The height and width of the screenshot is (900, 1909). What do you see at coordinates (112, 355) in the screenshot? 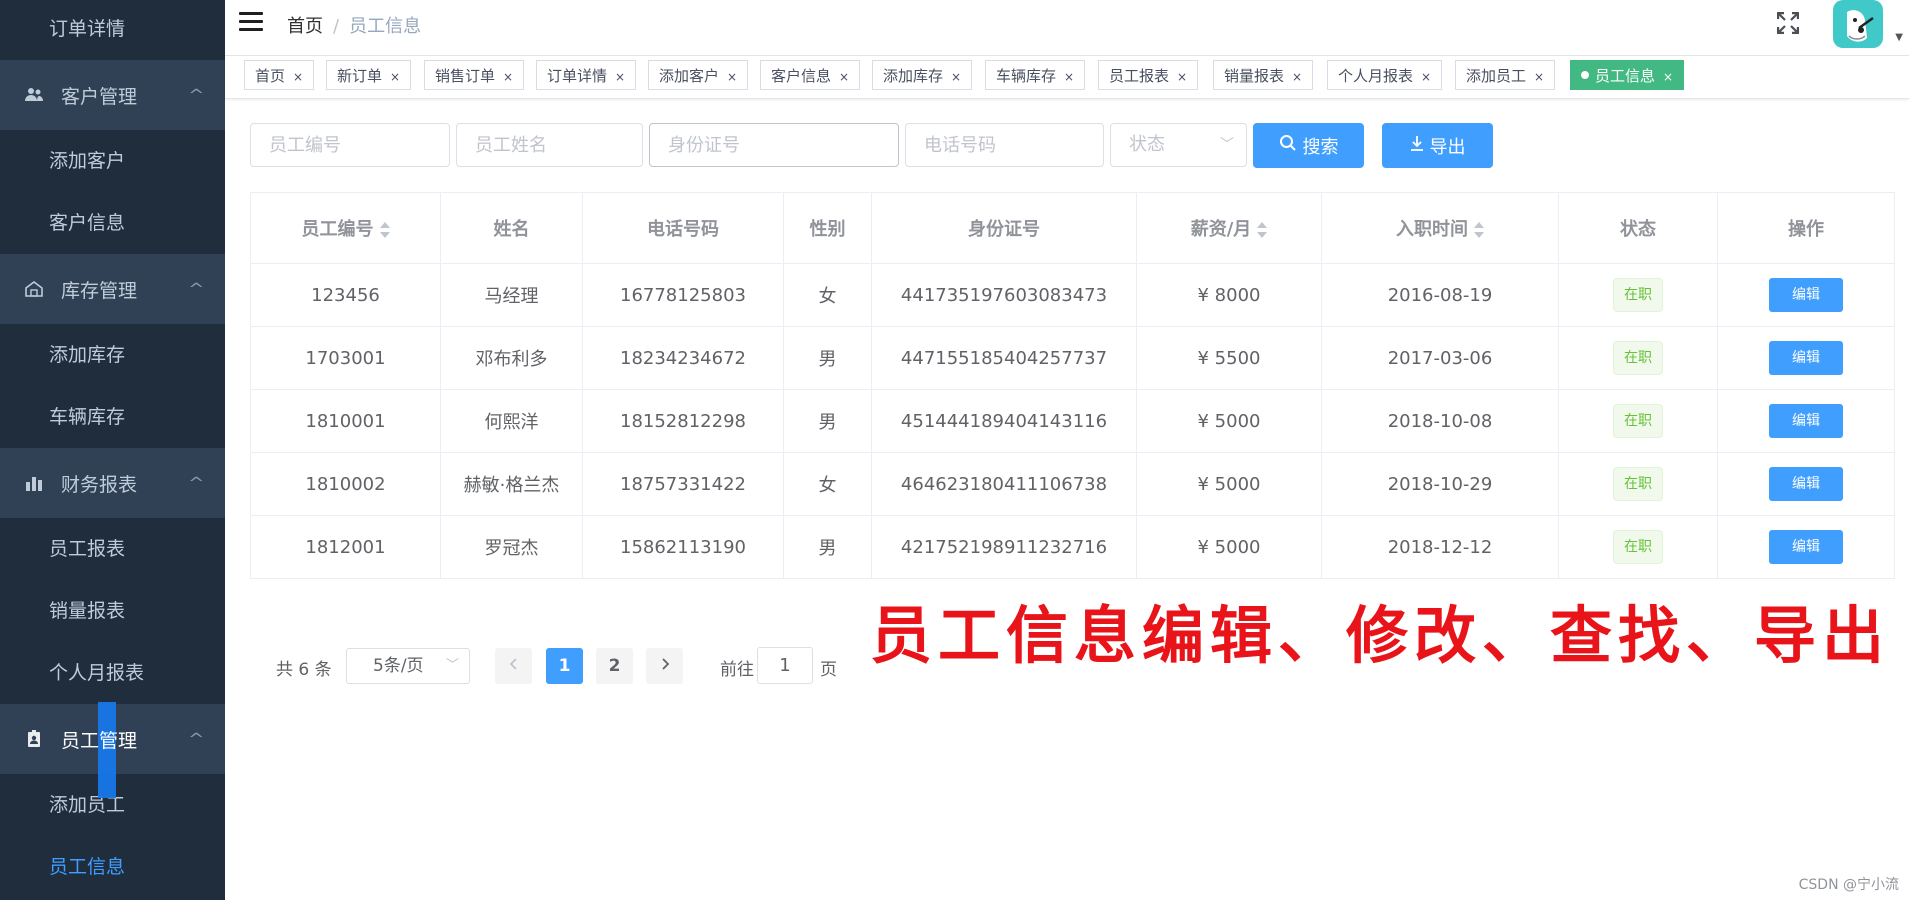
I see `sidebar-item-add-inventory: 添加库存` at bounding box center [112, 355].